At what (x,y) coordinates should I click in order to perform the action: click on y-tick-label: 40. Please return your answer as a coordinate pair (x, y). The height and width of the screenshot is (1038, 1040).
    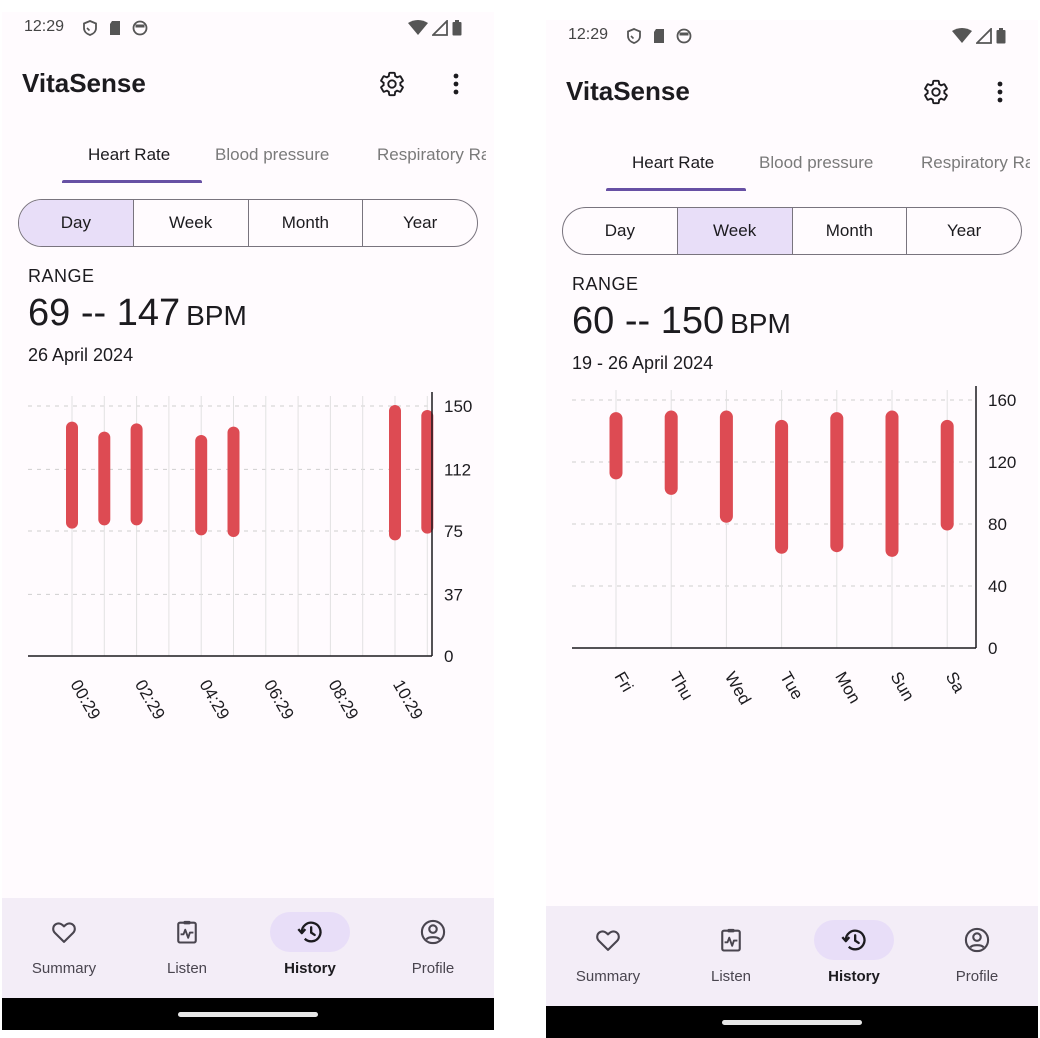
    Looking at the image, I should click on (997, 586).